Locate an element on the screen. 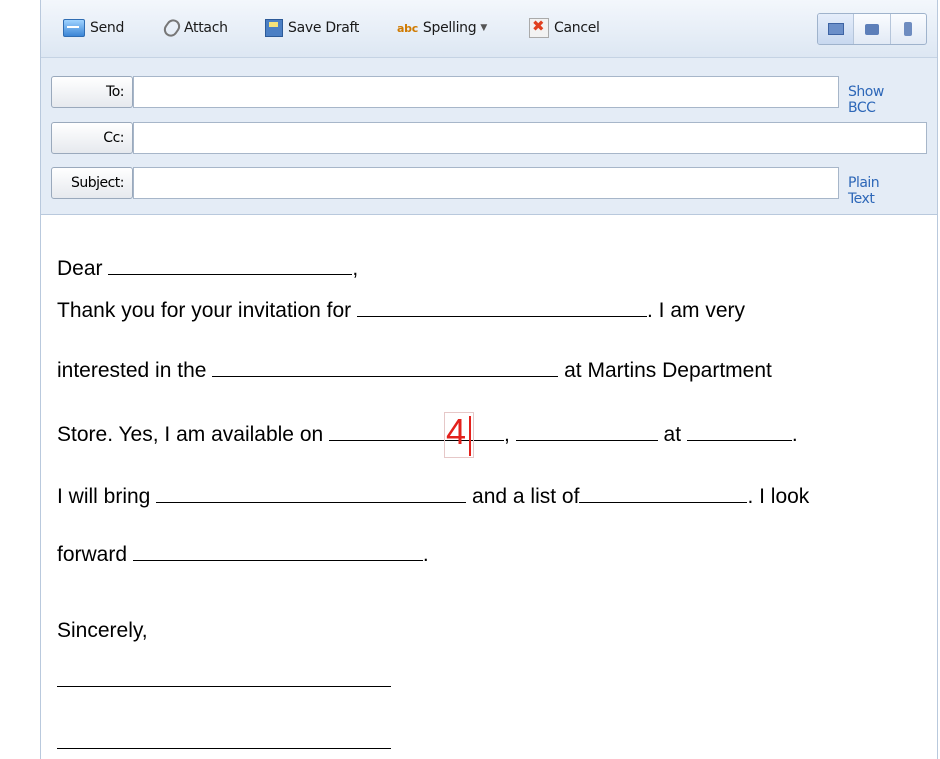 This screenshot has width=940, height=759. send-icon is located at coordinates (74, 28).